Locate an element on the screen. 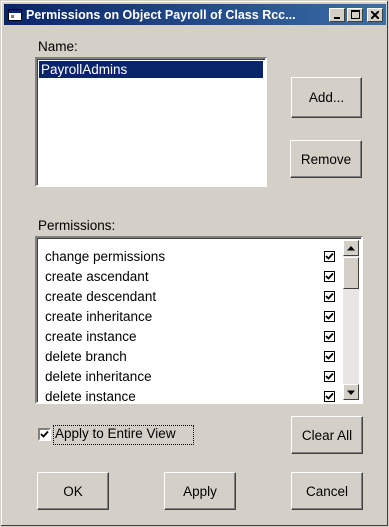  permission-label: delete inheritance is located at coordinates (98, 376).